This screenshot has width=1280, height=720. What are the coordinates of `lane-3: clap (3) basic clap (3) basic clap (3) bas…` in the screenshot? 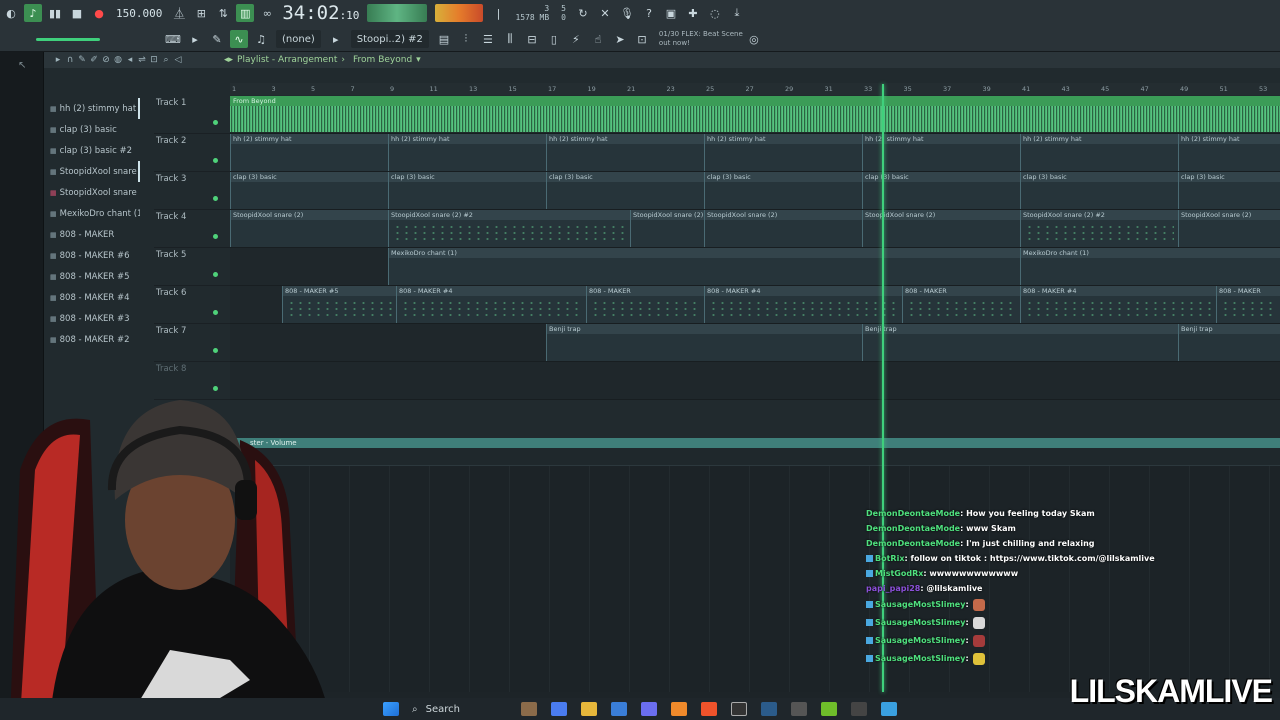 It's located at (755, 191).